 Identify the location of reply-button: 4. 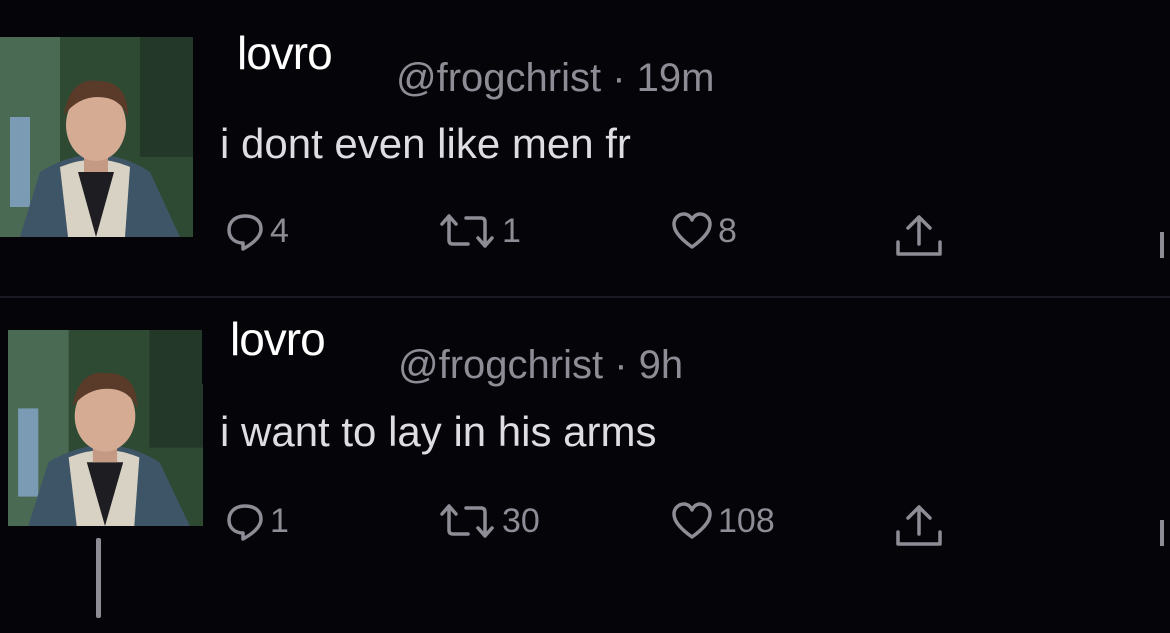
(256, 231).